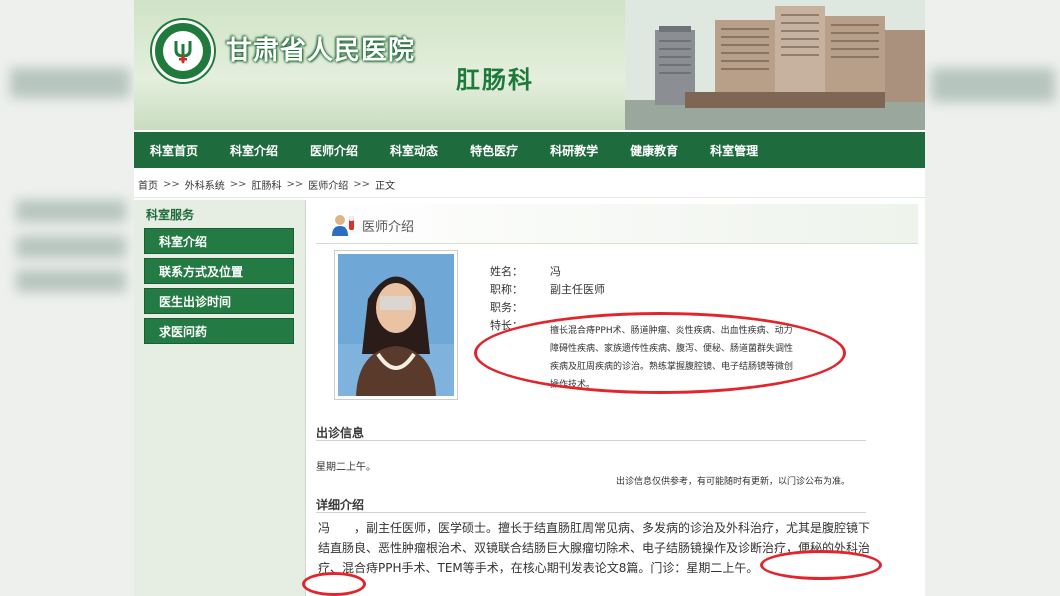  What do you see at coordinates (334, 150) in the screenshot?
I see `nav-item-doctors: 医师介绍` at bounding box center [334, 150].